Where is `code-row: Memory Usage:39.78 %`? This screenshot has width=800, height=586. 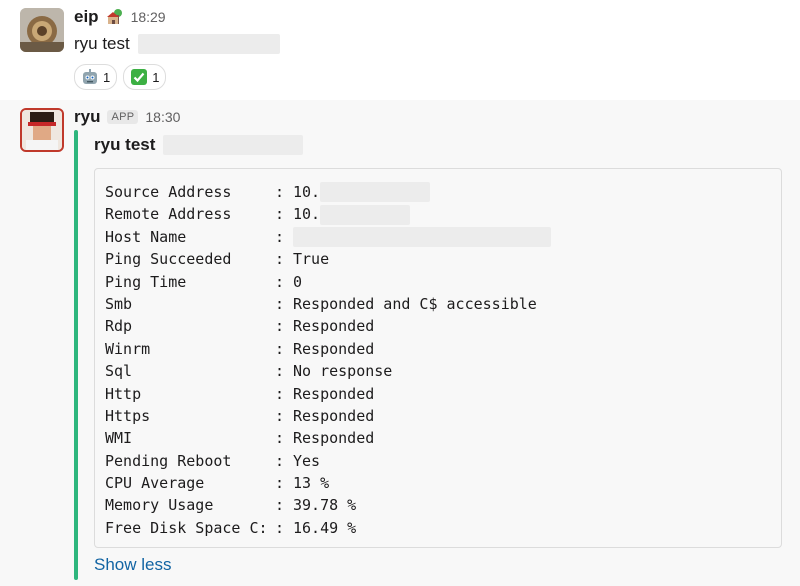 code-row: Memory Usage:39.78 % is located at coordinates (438, 505).